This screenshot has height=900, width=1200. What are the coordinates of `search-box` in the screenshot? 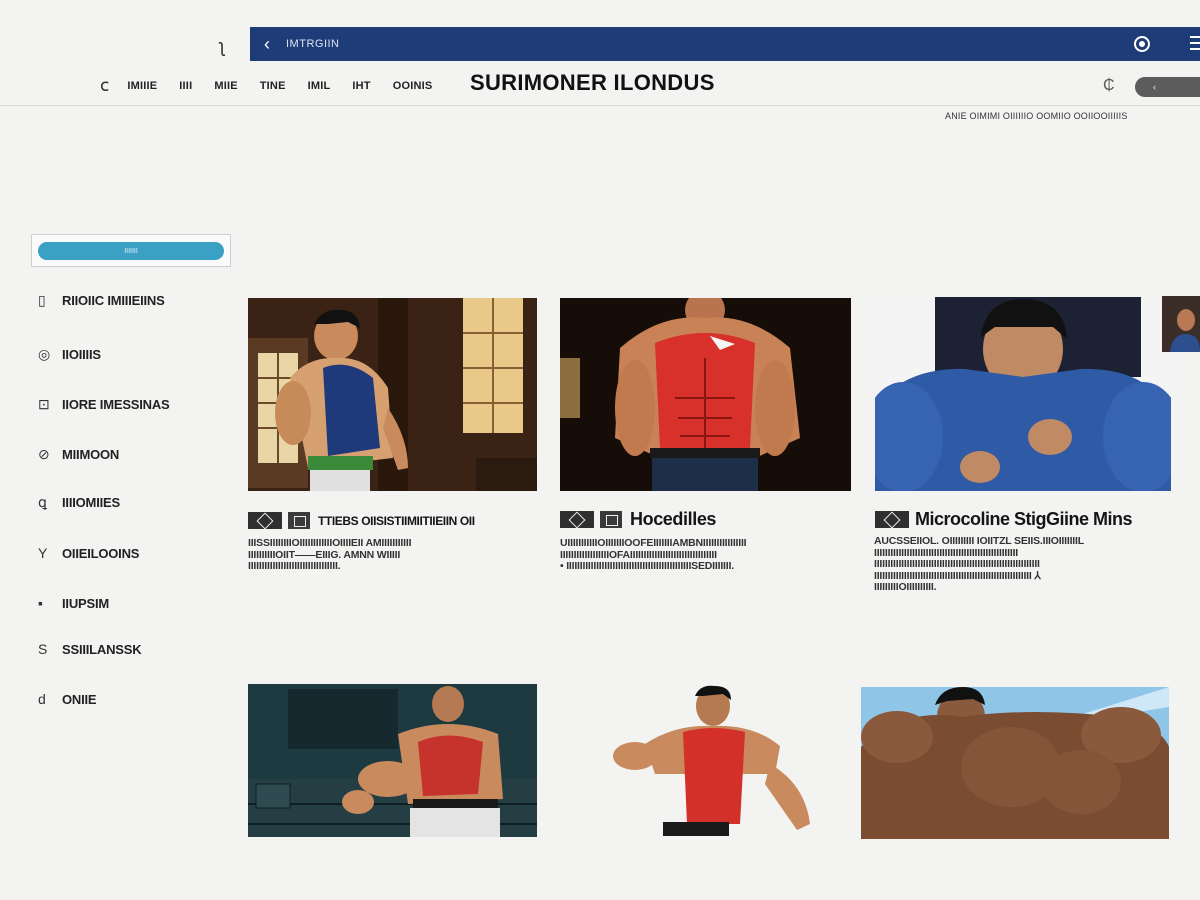 It's located at (131, 250).